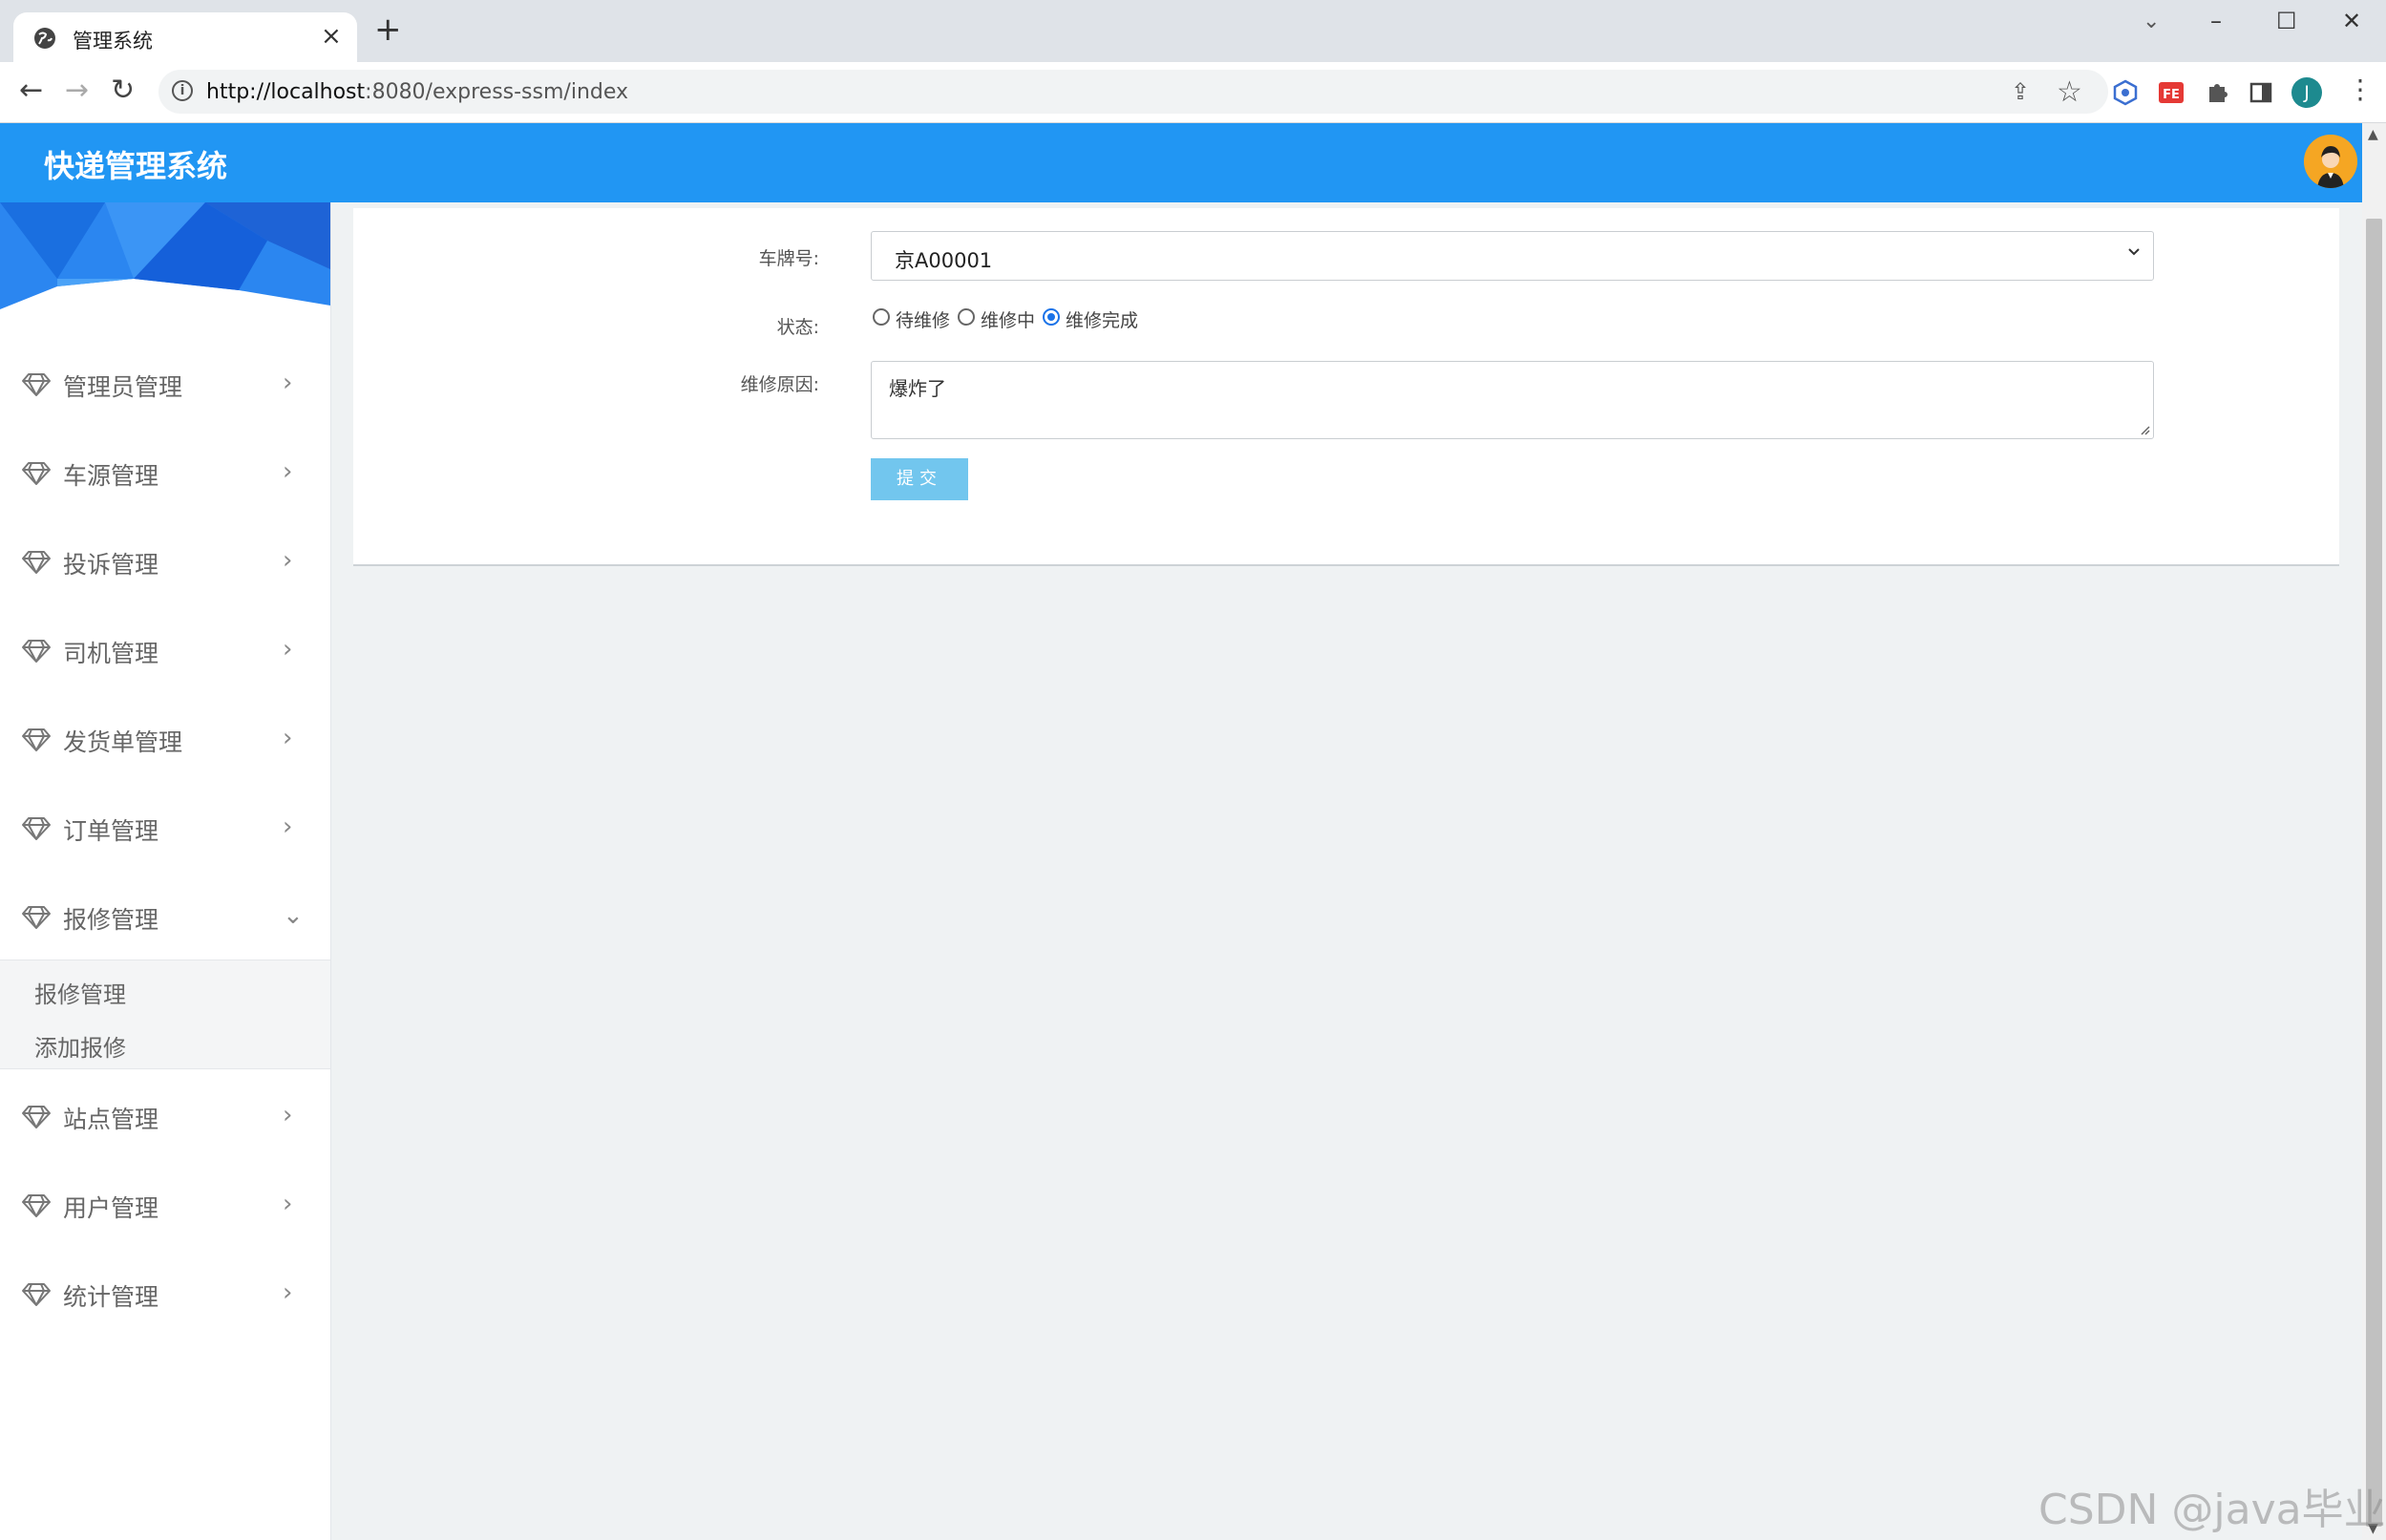 The image size is (2386, 1540). What do you see at coordinates (966, 317) in the screenshot?
I see `status-radio-in-progress` at bounding box center [966, 317].